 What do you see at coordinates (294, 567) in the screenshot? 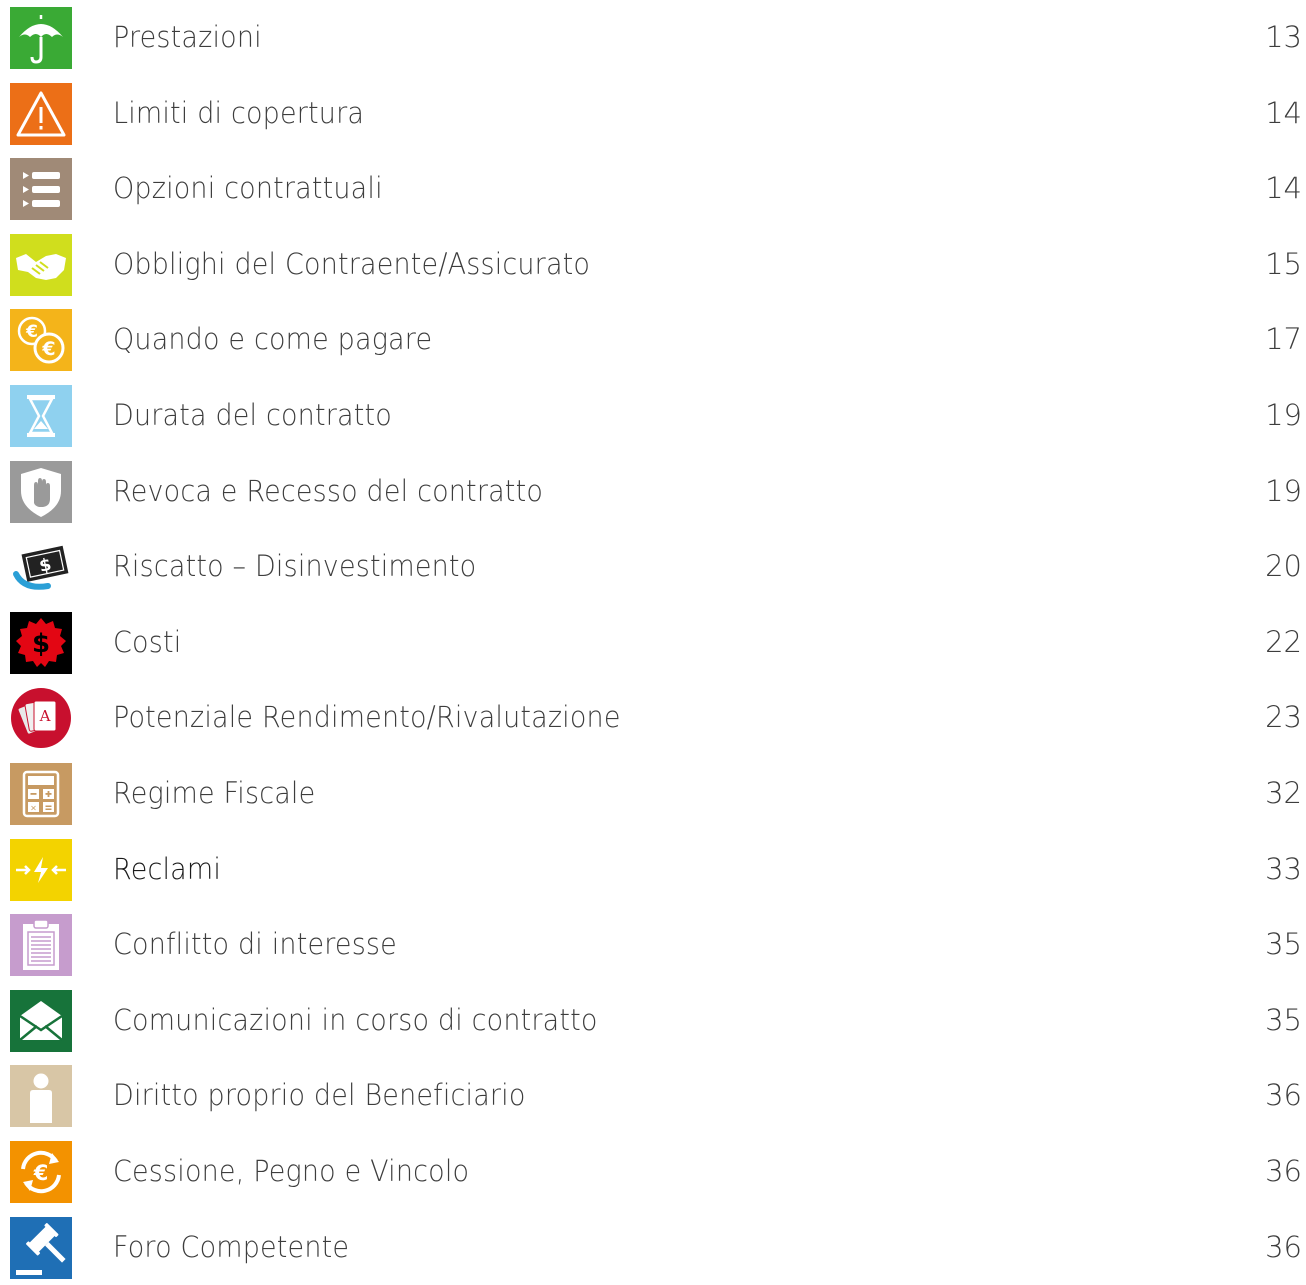
I see `toc-label: Riscatto – Disinvestimento` at bounding box center [294, 567].